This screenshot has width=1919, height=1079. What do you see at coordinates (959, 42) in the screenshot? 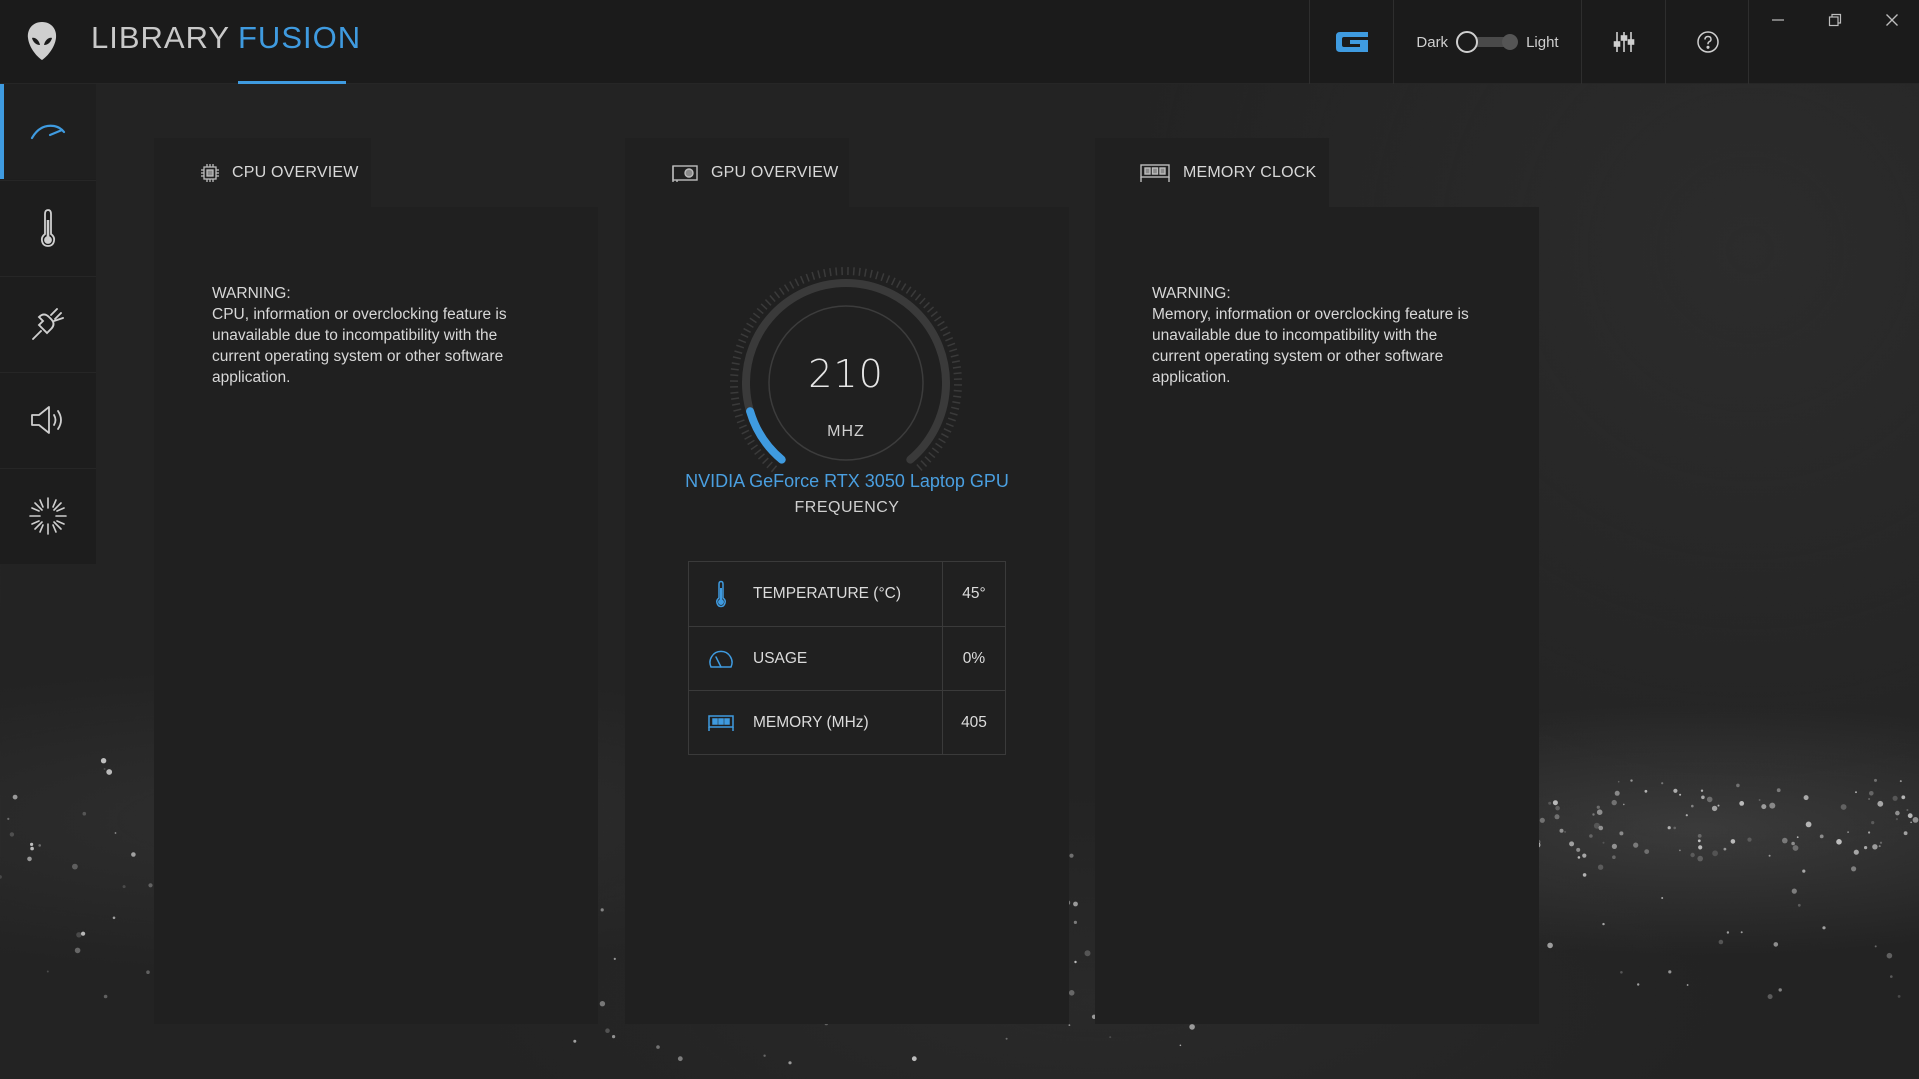
I see `top-bar: LIBRARY FUSION Dark Light` at bounding box center [959, 42].